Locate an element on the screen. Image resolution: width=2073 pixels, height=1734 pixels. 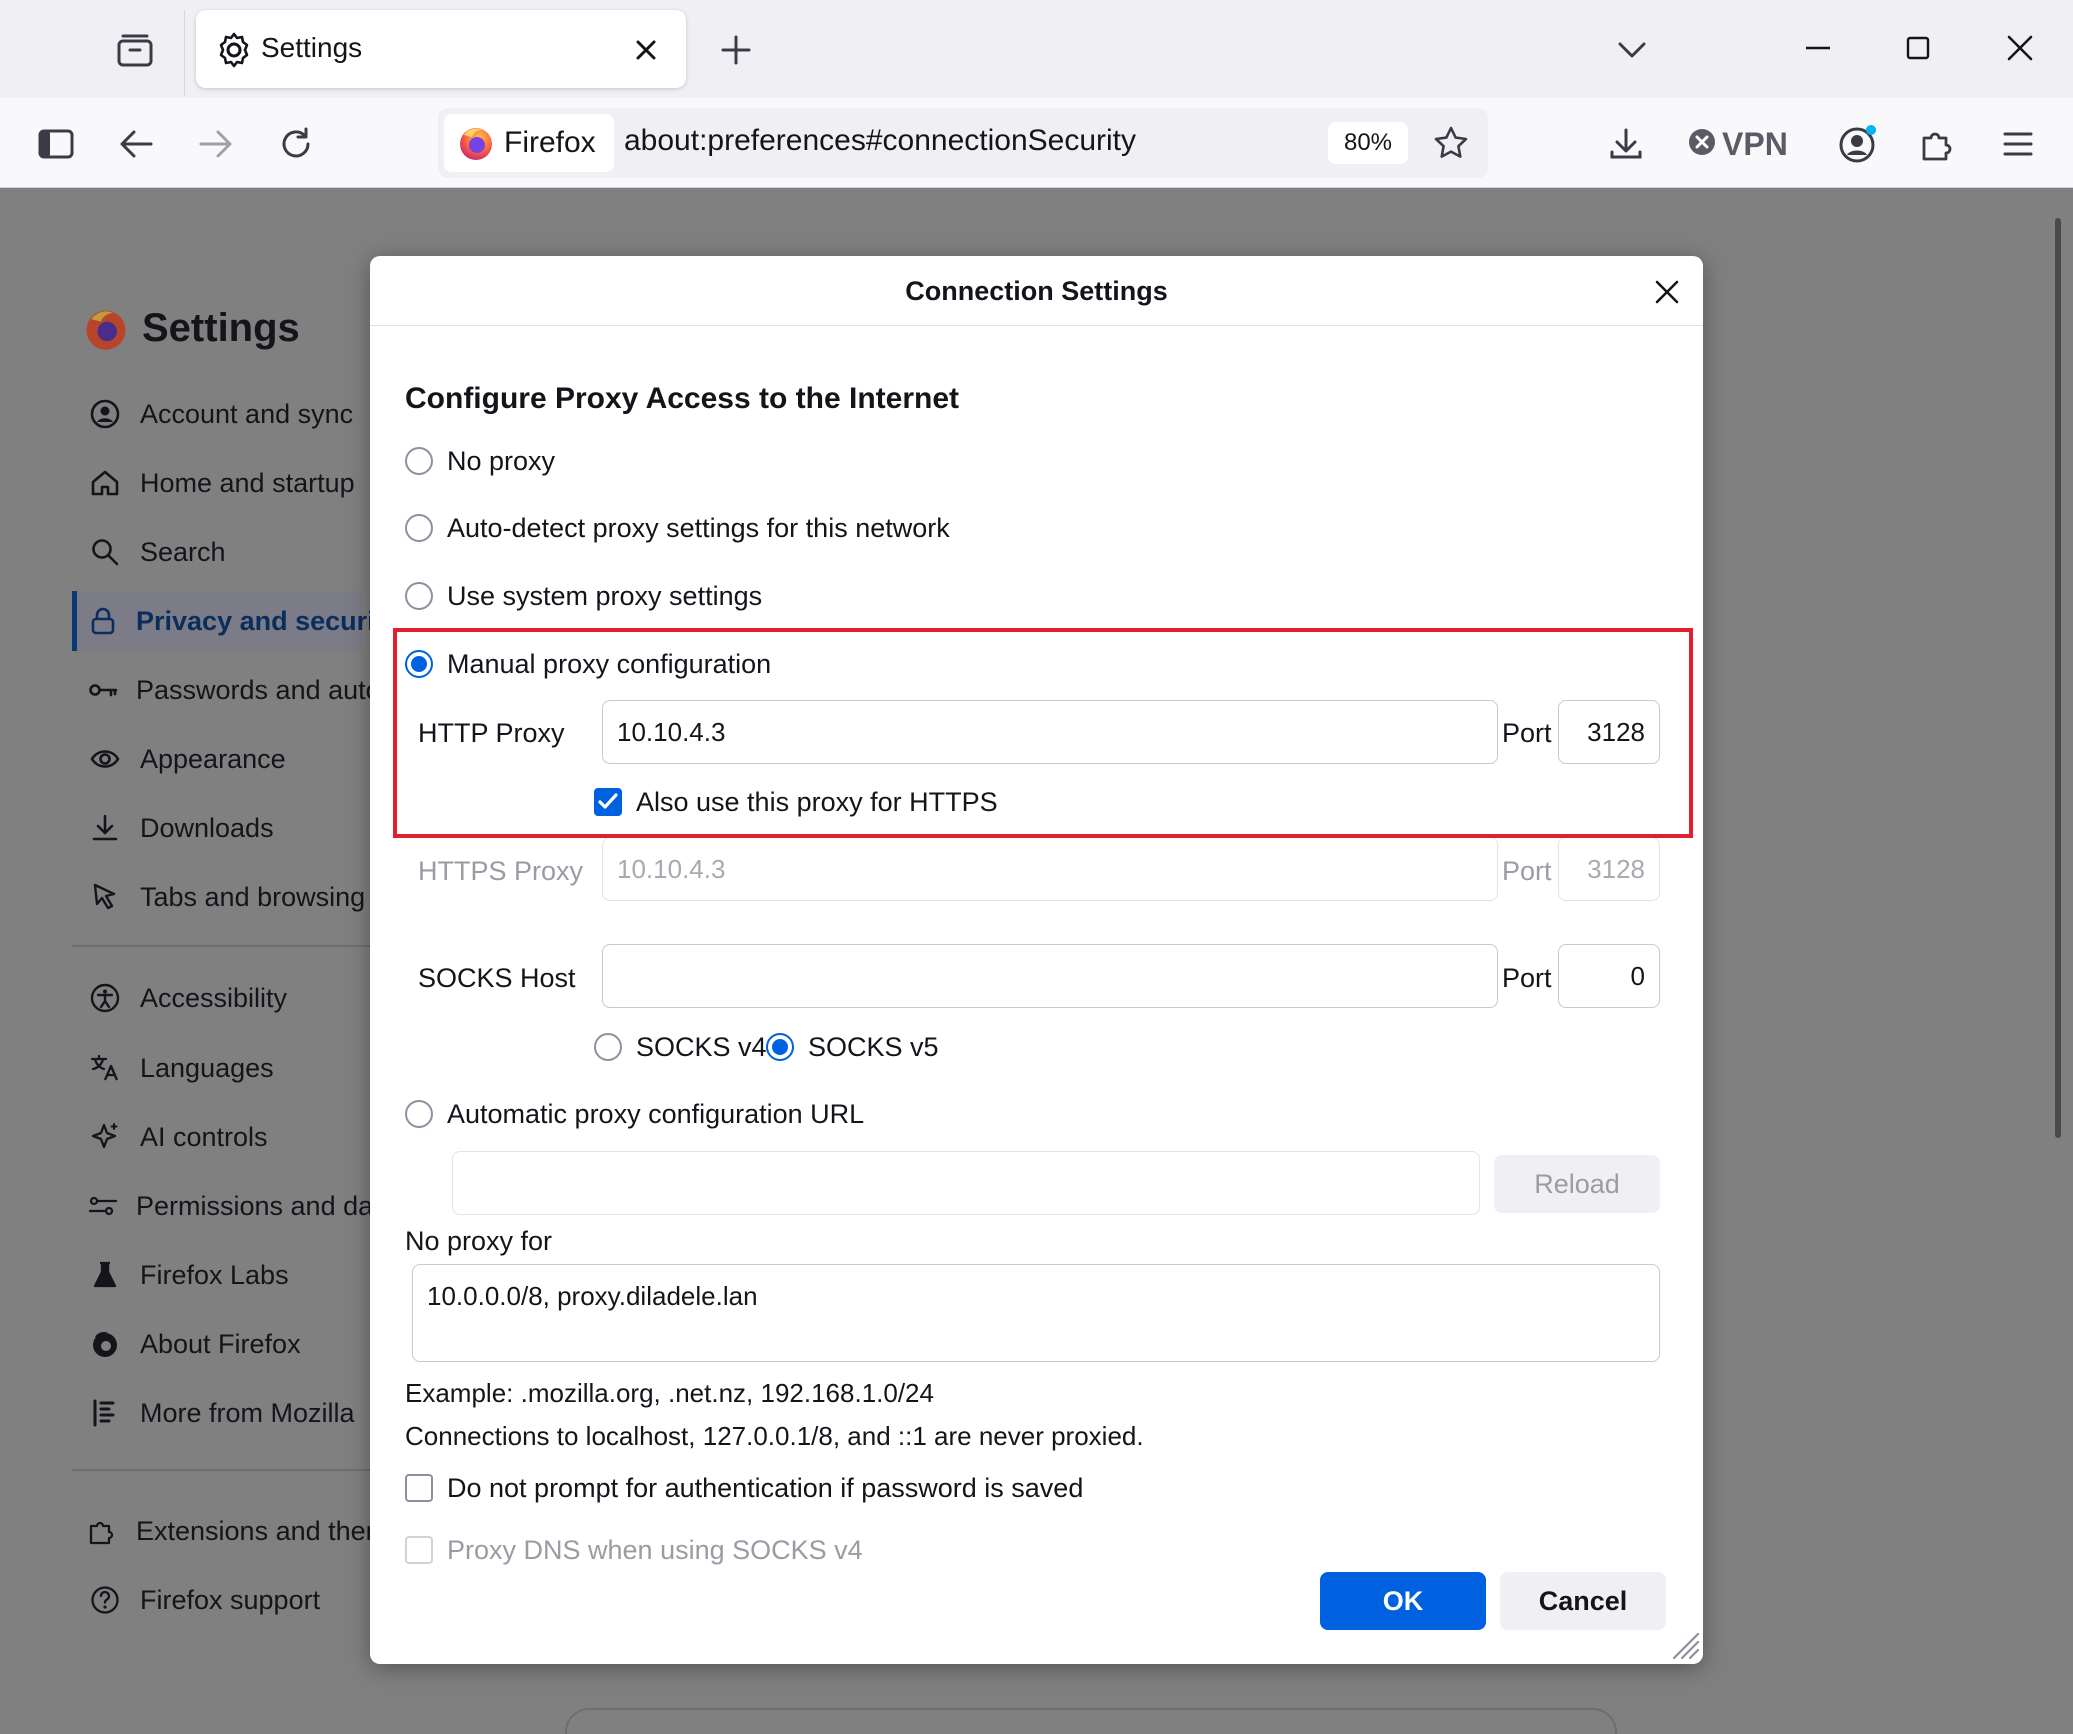
minimize-icon is located at coordinates (1818, 48).